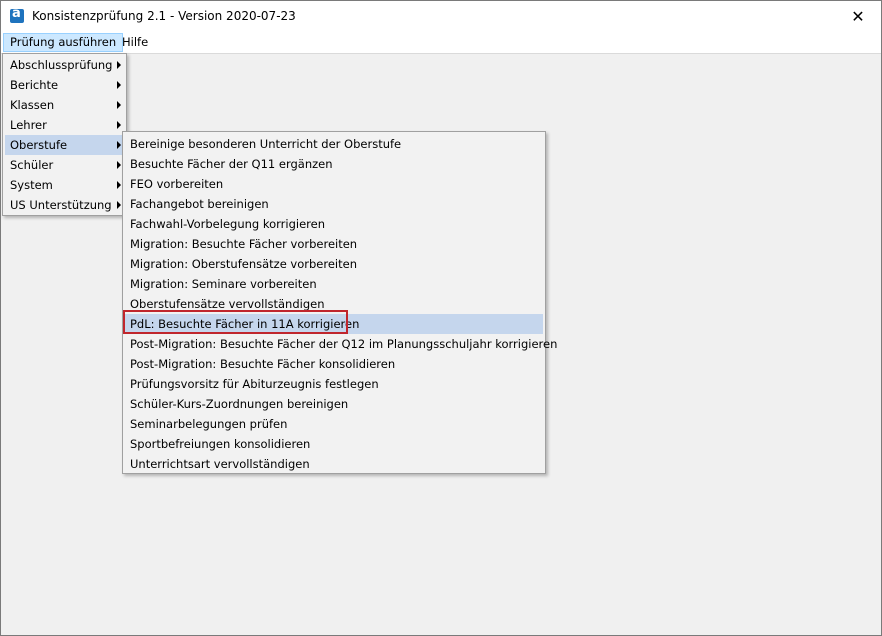  I want to click on menu-item-system: System, so click(64, 185).